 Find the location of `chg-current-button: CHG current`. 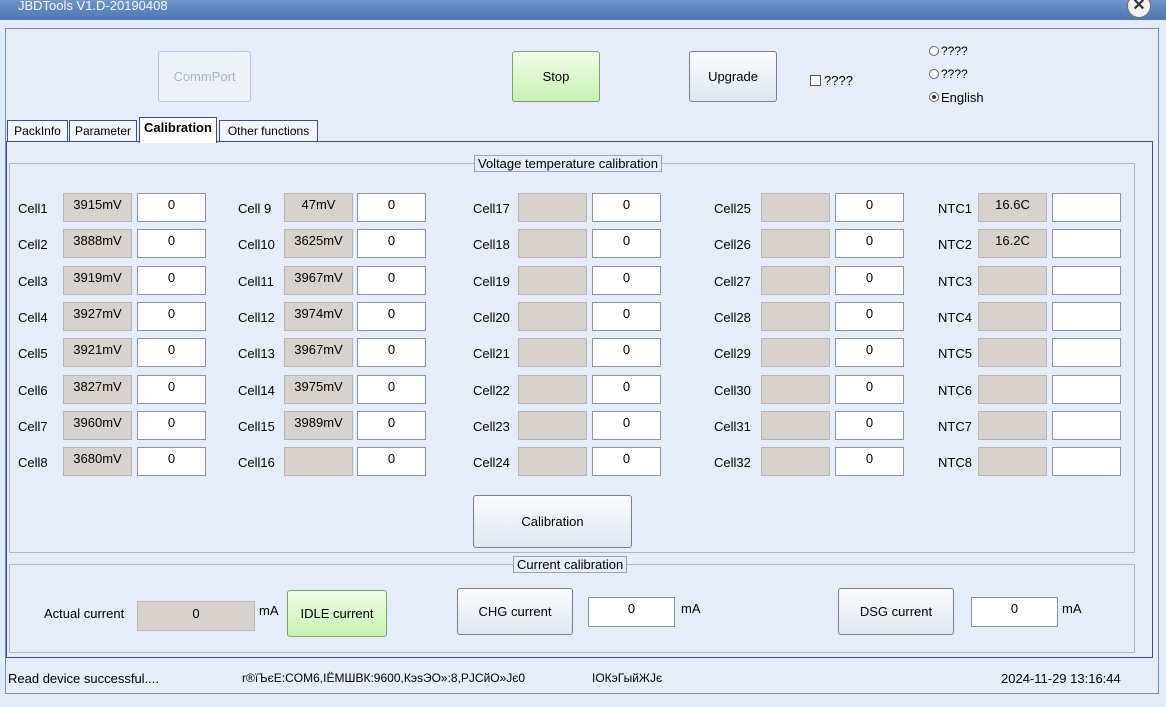

chg-current-button: CHG current is located at coordinates (515, 611).